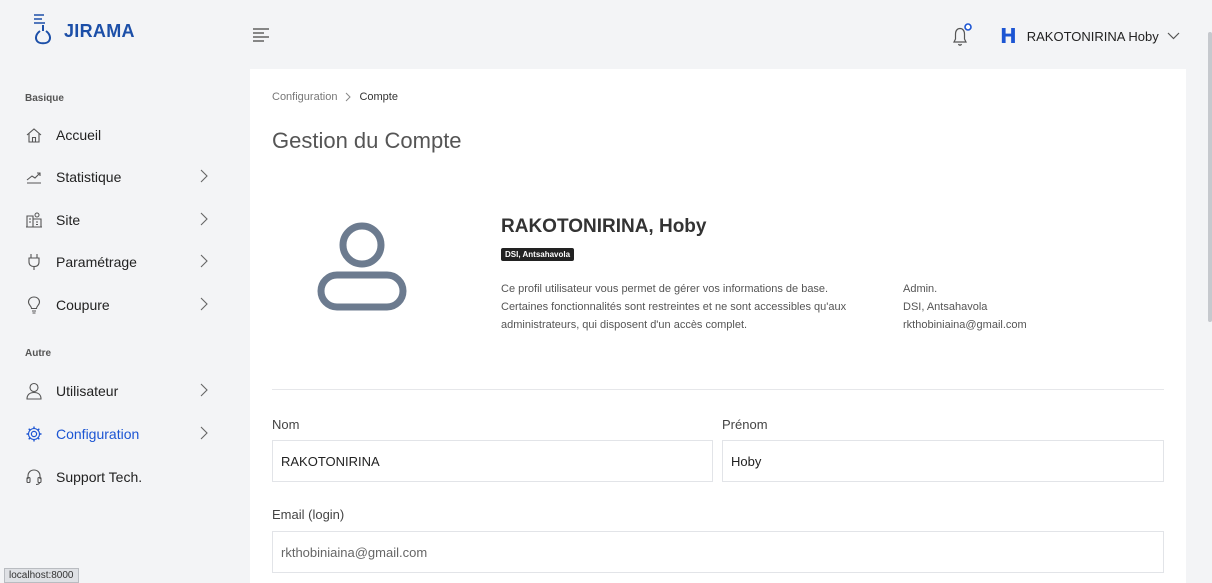 The image size is (1212, 583). What do you see at coordinates (261, 37) in the screenshot?
I see `menu-toggle-icon` at bounding box center [261, 37].